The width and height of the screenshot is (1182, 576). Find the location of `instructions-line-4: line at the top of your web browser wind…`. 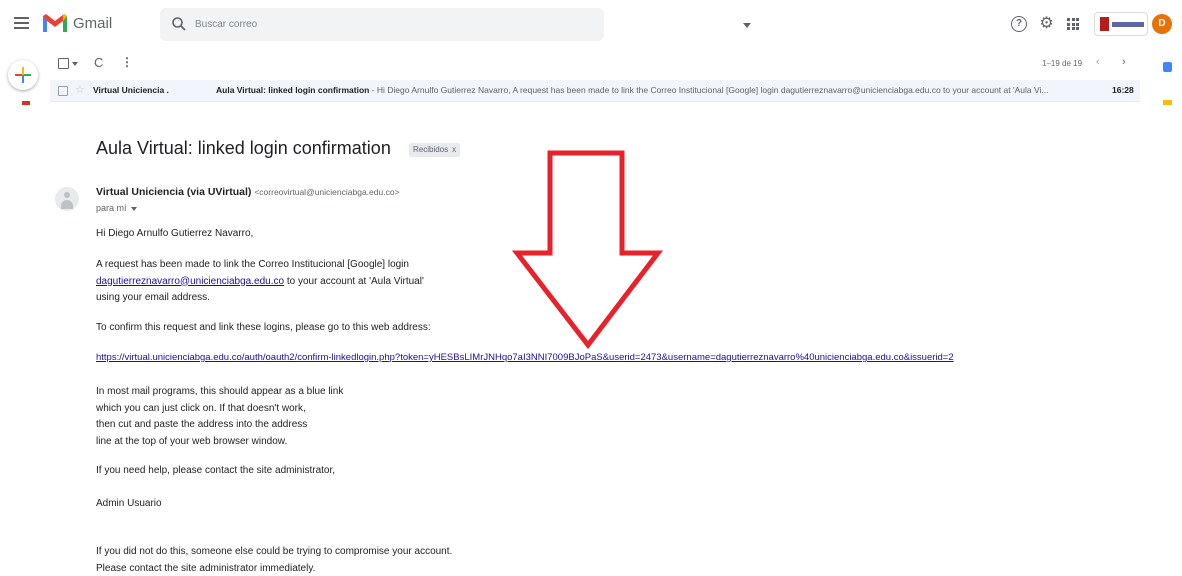

instructions-line-4: line at the top of your web browser wind… is located at coordinates (192, 441).